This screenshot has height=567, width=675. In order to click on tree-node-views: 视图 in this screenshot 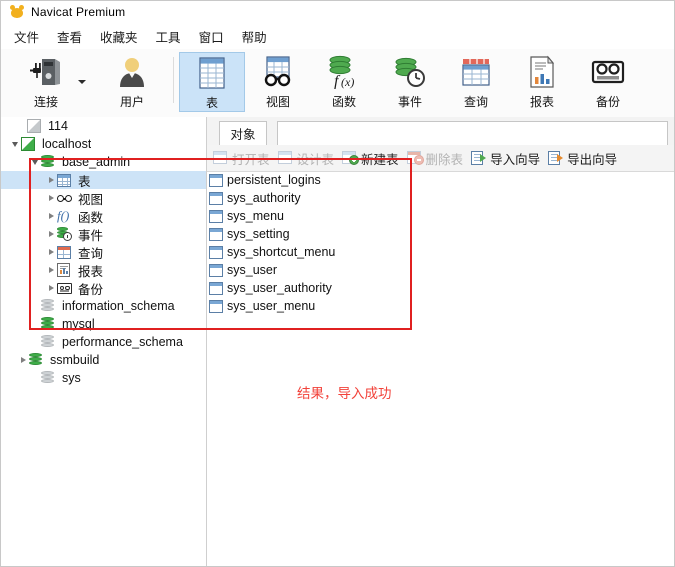, I will do `click(103, 198)`.